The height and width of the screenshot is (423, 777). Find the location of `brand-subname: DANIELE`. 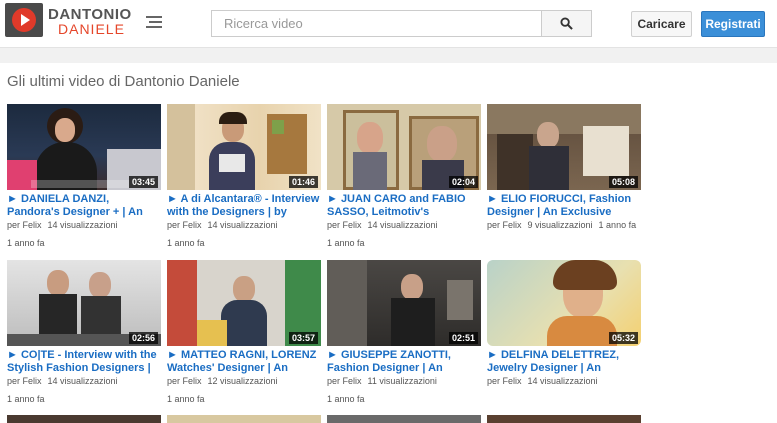

brand-subname: DANIELE is located at coordinates (91, 29).